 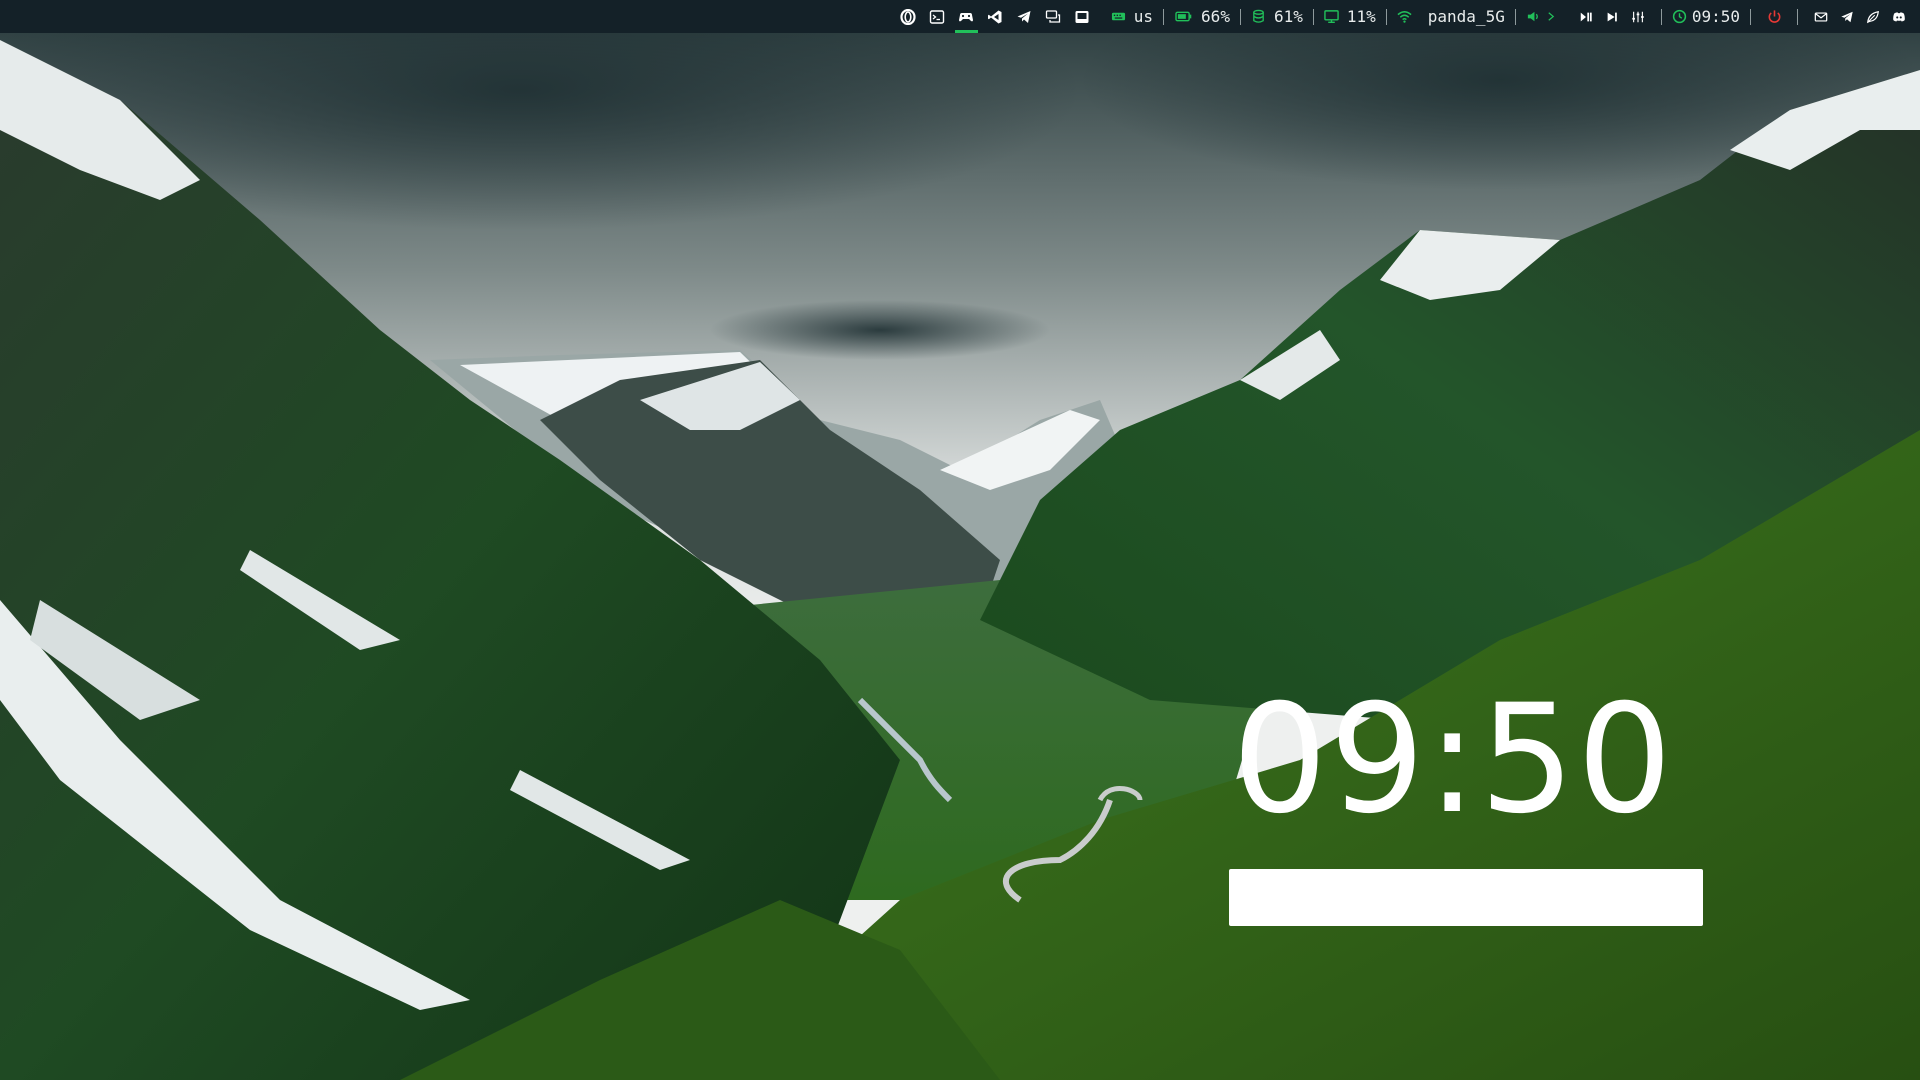 I want to click on chevron-right-icon, so click(x=1551, y=16).